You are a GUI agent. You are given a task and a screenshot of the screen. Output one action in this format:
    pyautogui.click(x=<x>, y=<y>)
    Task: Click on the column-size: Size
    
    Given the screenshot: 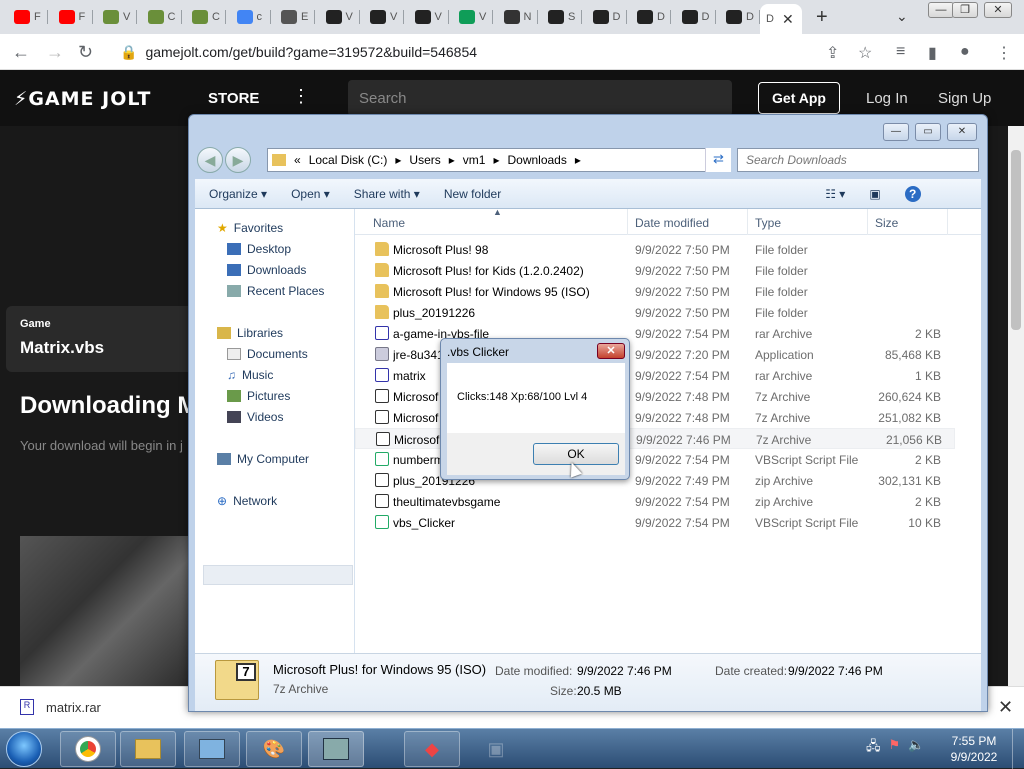 What is the action you would take?
    pyautogui.click(x=886, y=223)
    